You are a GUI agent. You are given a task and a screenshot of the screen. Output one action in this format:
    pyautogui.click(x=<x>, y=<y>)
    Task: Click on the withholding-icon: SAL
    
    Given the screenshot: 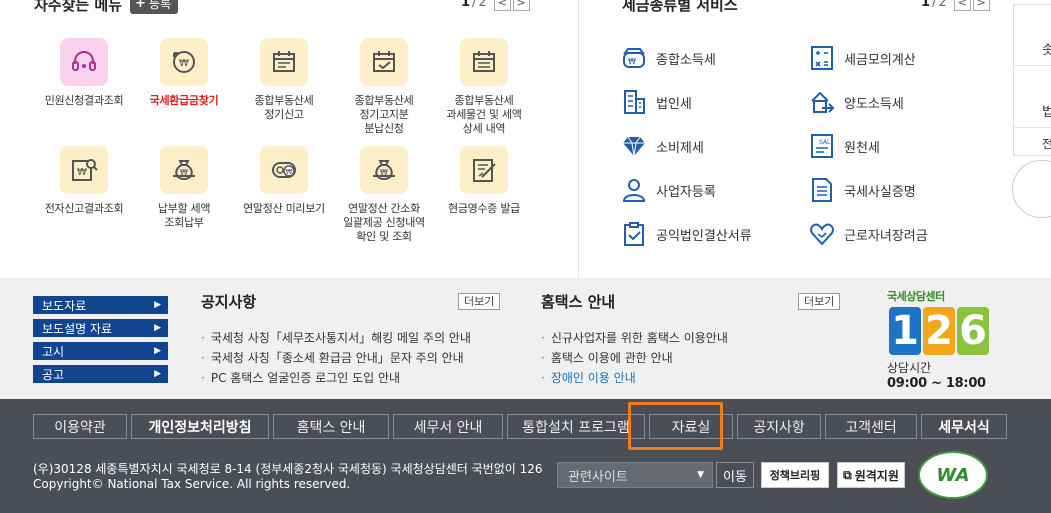 What is the action you would take?
    pyautogui.click(x=822, y=146)
    